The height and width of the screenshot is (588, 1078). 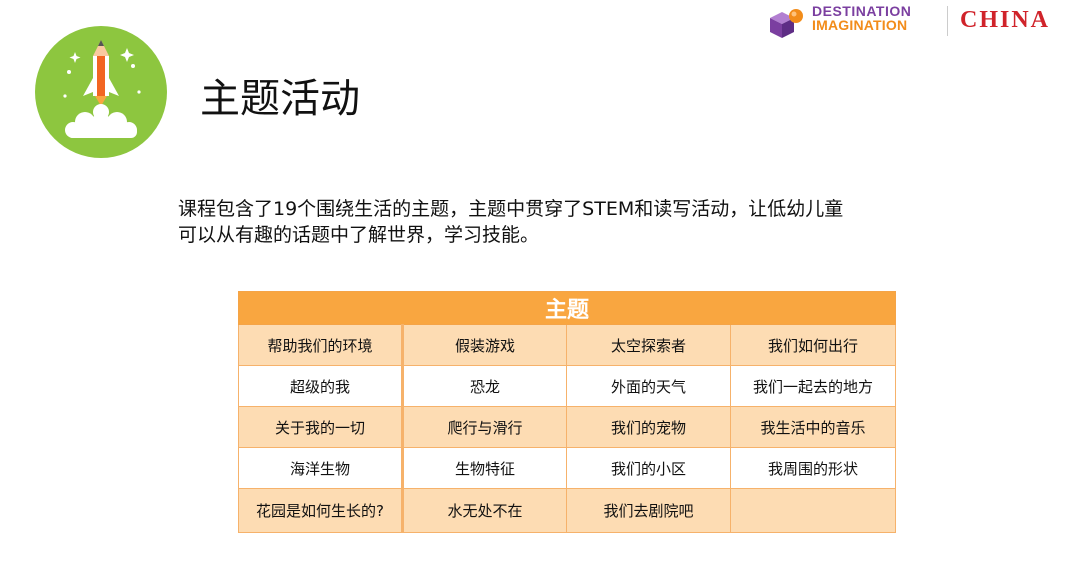 I want to click on theme-cell: 海洋生物, so click(x=321, y=468).